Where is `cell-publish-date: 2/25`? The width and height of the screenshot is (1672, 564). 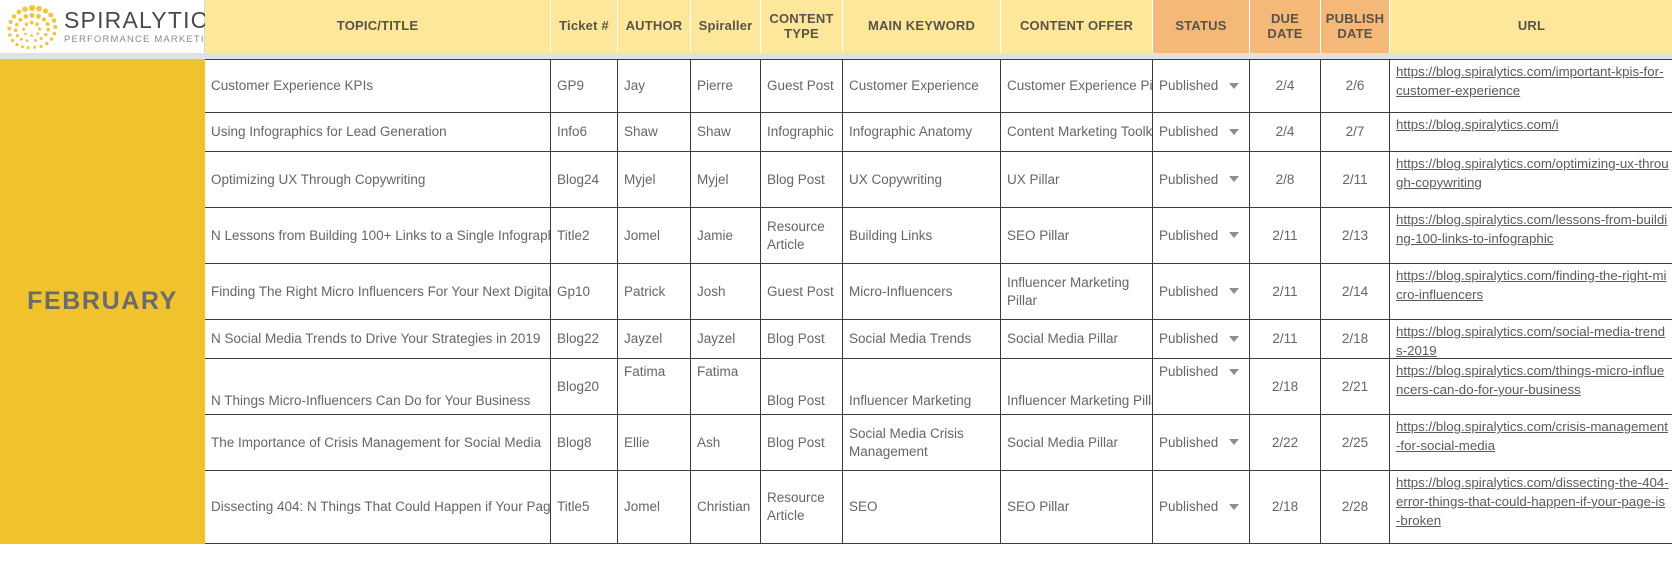 cell-publish-date: 2/25 is located at coordinates (1355, 442).